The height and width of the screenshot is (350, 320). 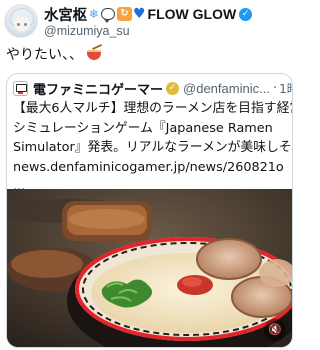 I want to click on quoted-text-line: シミュレーションゲーム『Japanese Ramen, so click(x=143, y=128).